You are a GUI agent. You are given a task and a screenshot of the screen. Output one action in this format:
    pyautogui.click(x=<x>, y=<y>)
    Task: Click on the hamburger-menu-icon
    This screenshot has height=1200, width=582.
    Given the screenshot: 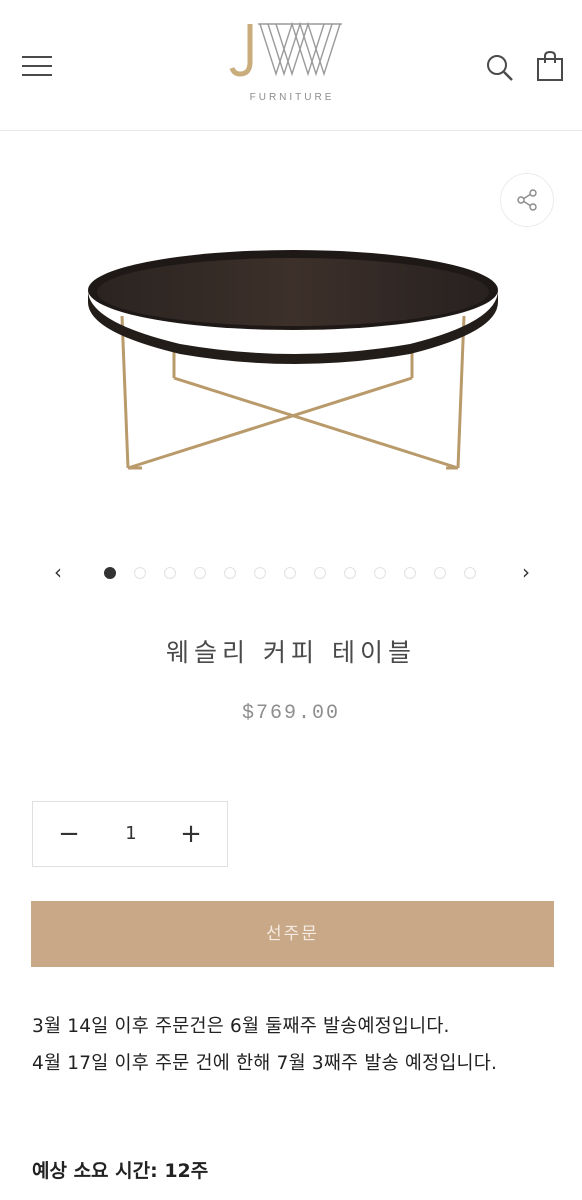 What is the action you would take?
    pyautogui.click(x=37, y=67)
    